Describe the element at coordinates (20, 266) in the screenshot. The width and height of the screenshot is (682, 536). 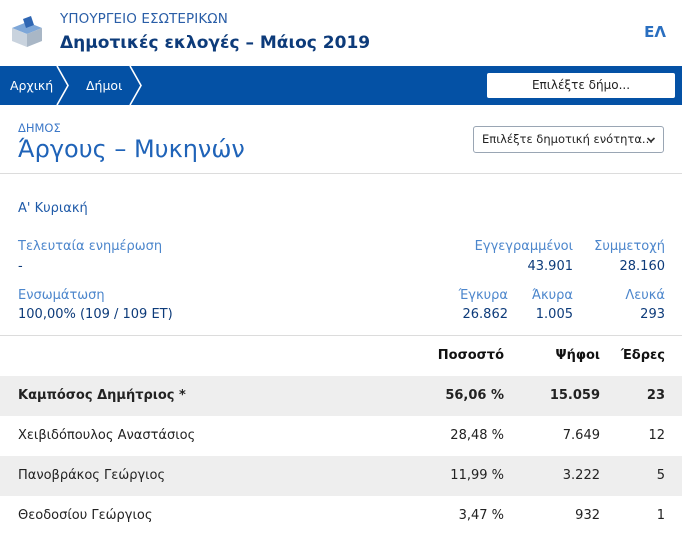
I see `last-update-value: -` at that location.